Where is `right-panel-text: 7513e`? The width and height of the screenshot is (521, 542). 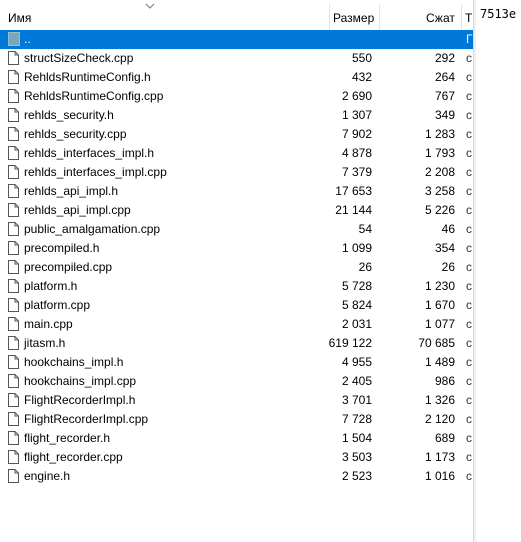 right-panel-text: 7513e is located at coordinates (498, 14).